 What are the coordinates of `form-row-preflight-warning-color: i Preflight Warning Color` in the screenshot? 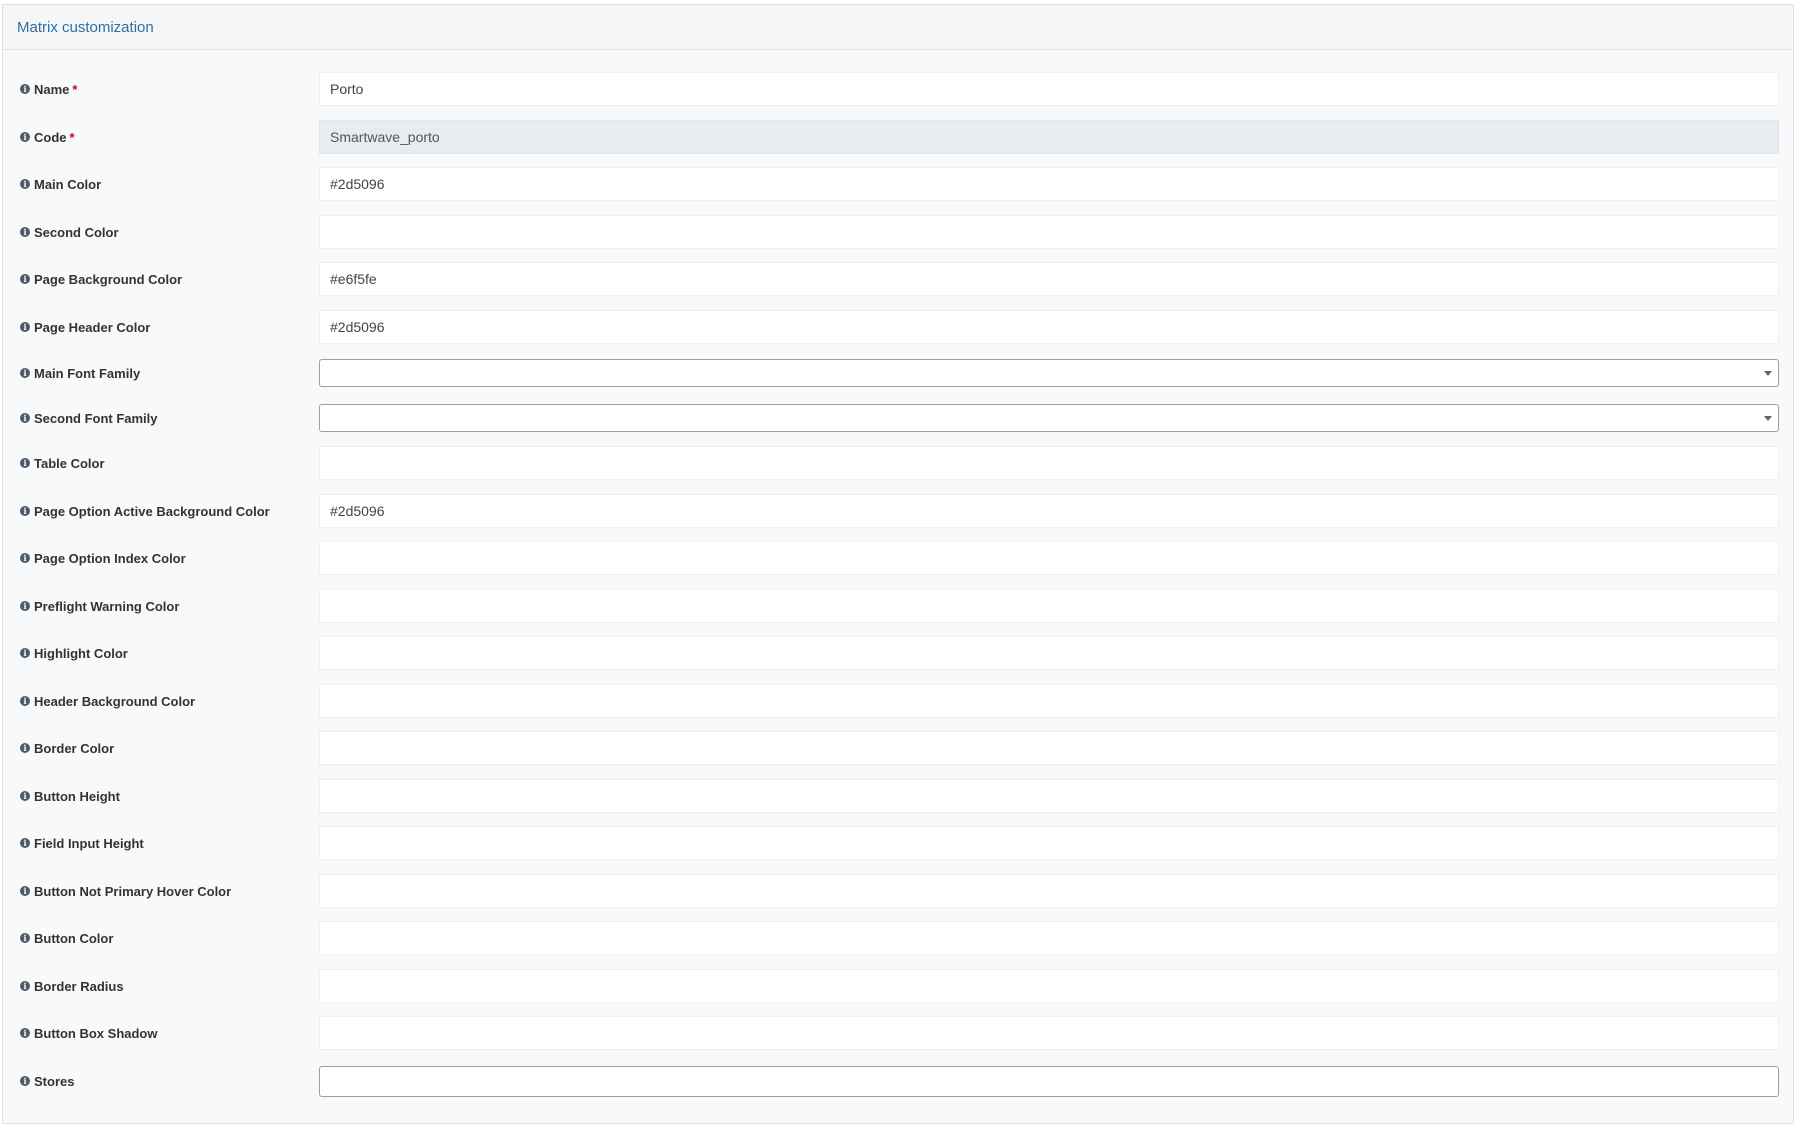 It's located at (898, 606).